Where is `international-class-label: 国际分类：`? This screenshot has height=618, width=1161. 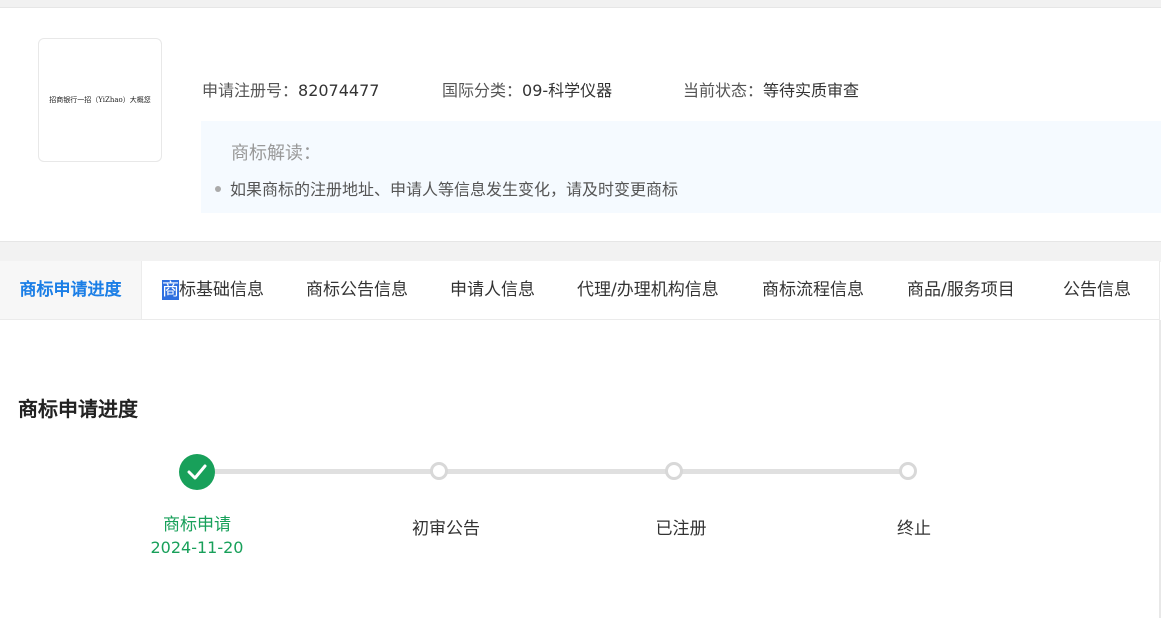 international-class-label: 国际分类： is located at coordinates (482, 90).